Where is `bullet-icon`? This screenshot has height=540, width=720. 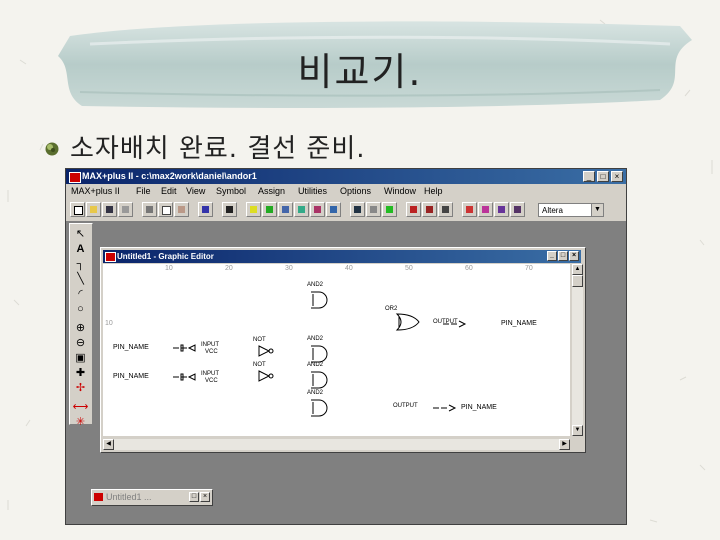
bullet-icon is located at coordinates (52, 149).